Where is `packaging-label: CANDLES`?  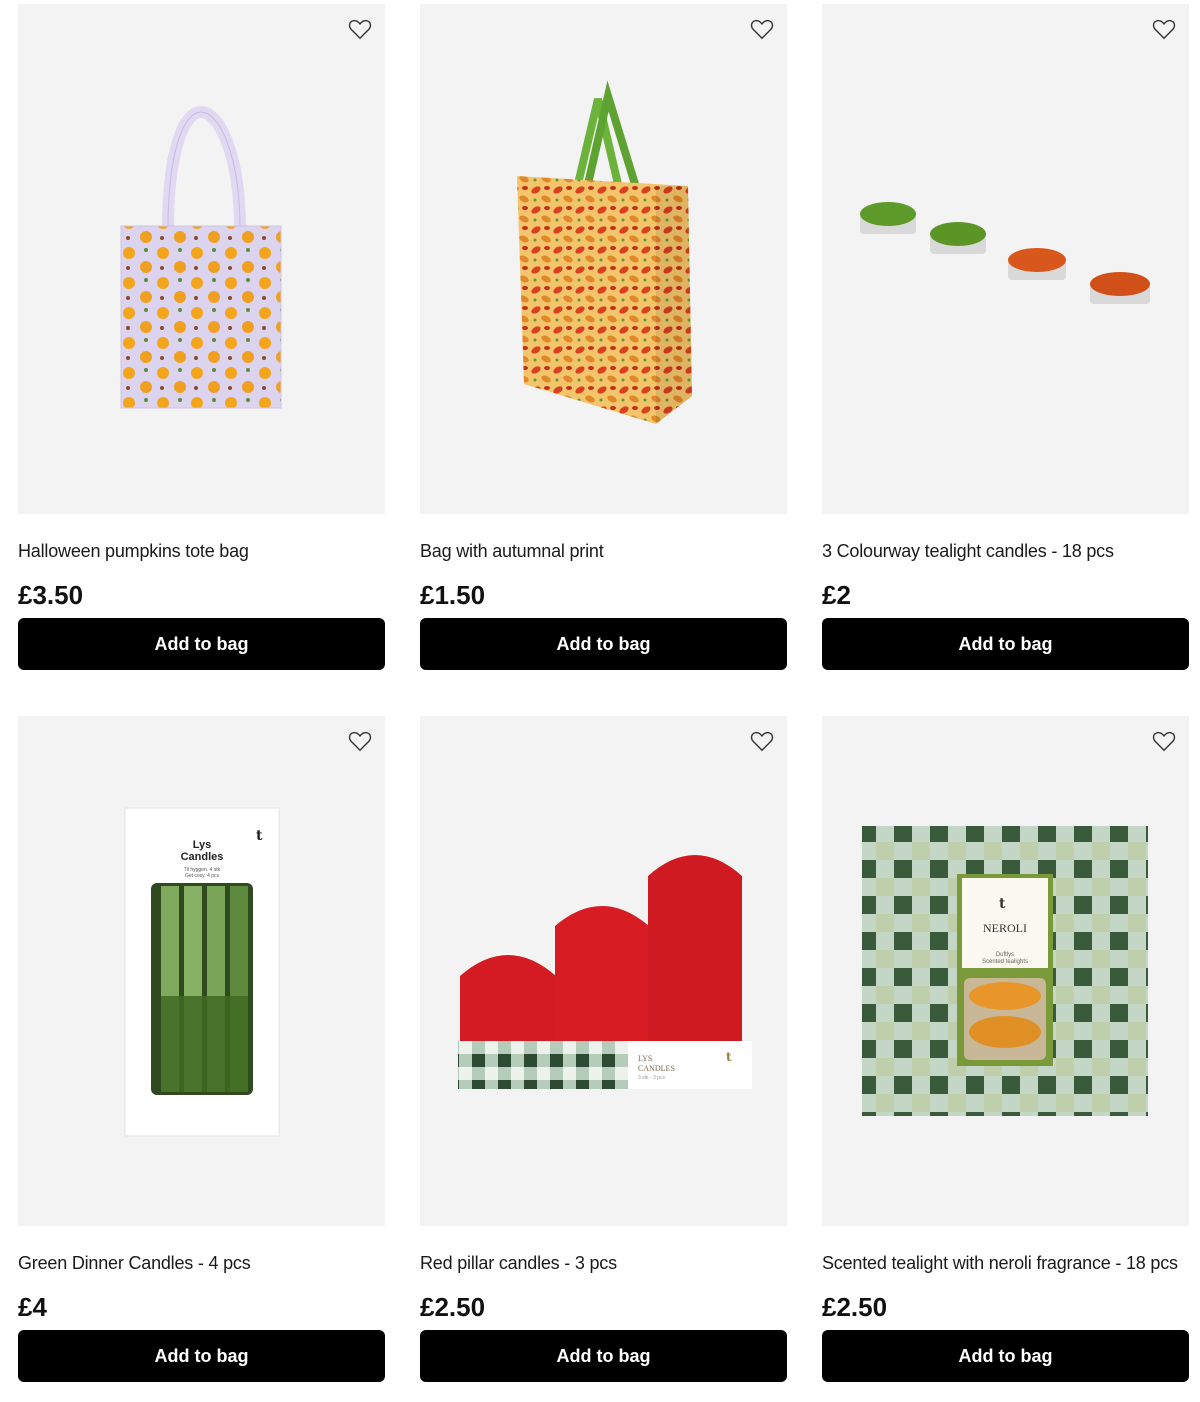
packaging-label: CANDLES is located at coordinates (656, 1068).